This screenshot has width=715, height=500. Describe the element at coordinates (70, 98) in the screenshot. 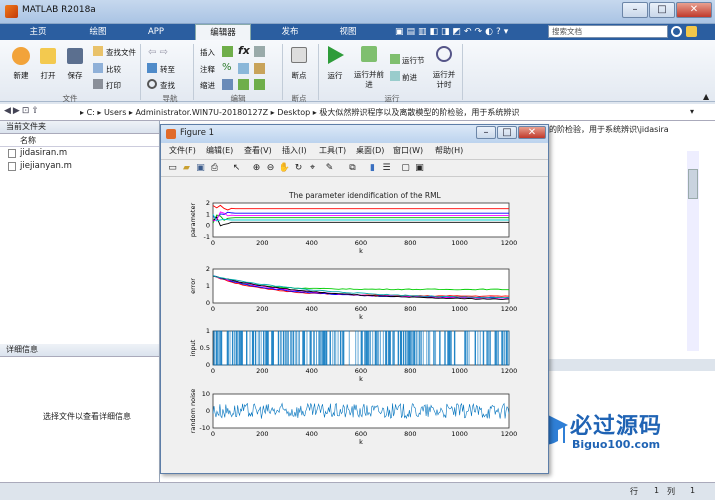

I see `group-label-file: 文件` at that location.